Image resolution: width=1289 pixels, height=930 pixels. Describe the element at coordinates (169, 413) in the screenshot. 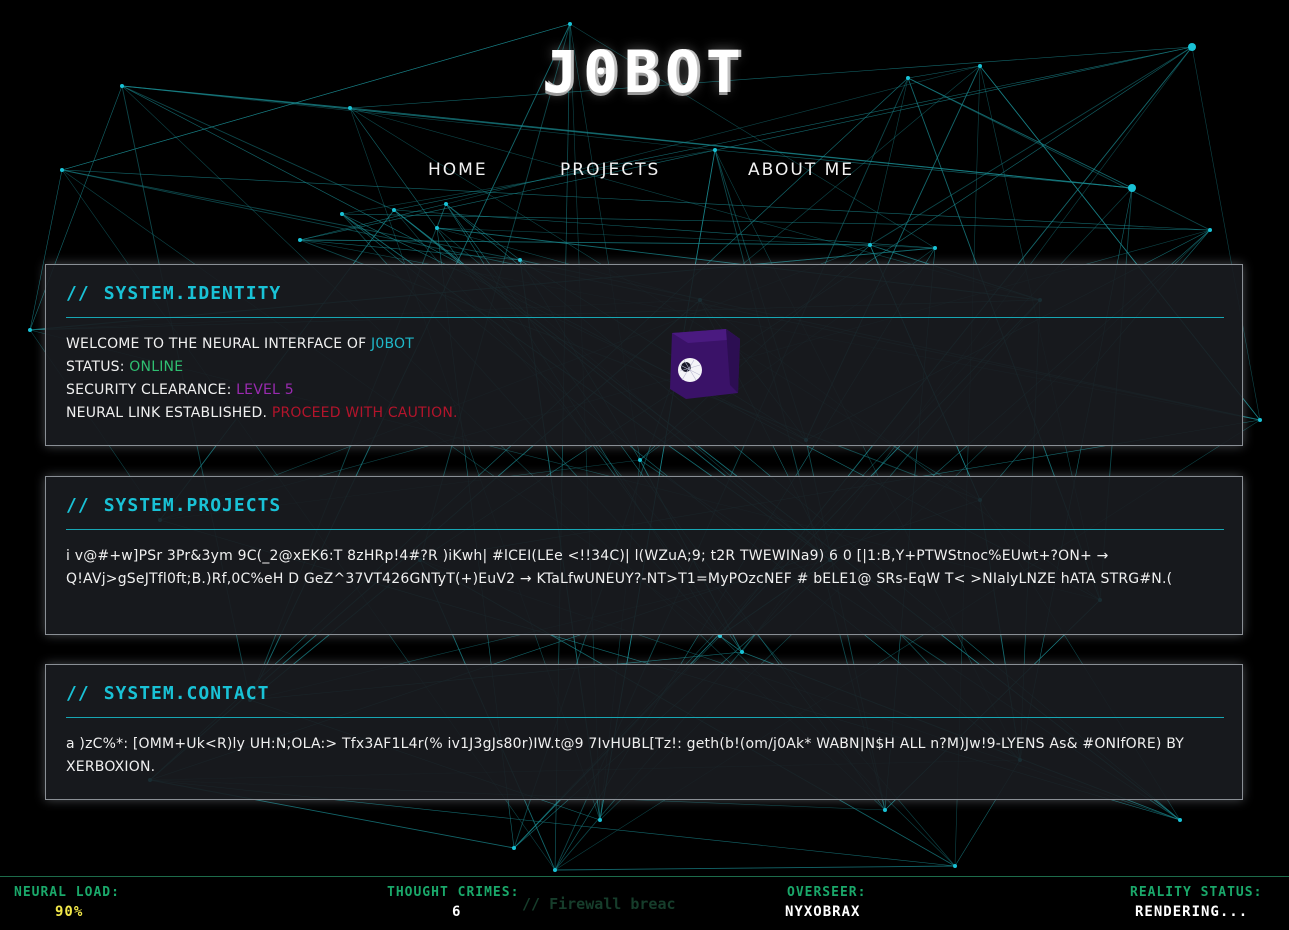

I see `neural-link-label: NEURAL LINK ESTABLISHED.` at that location.